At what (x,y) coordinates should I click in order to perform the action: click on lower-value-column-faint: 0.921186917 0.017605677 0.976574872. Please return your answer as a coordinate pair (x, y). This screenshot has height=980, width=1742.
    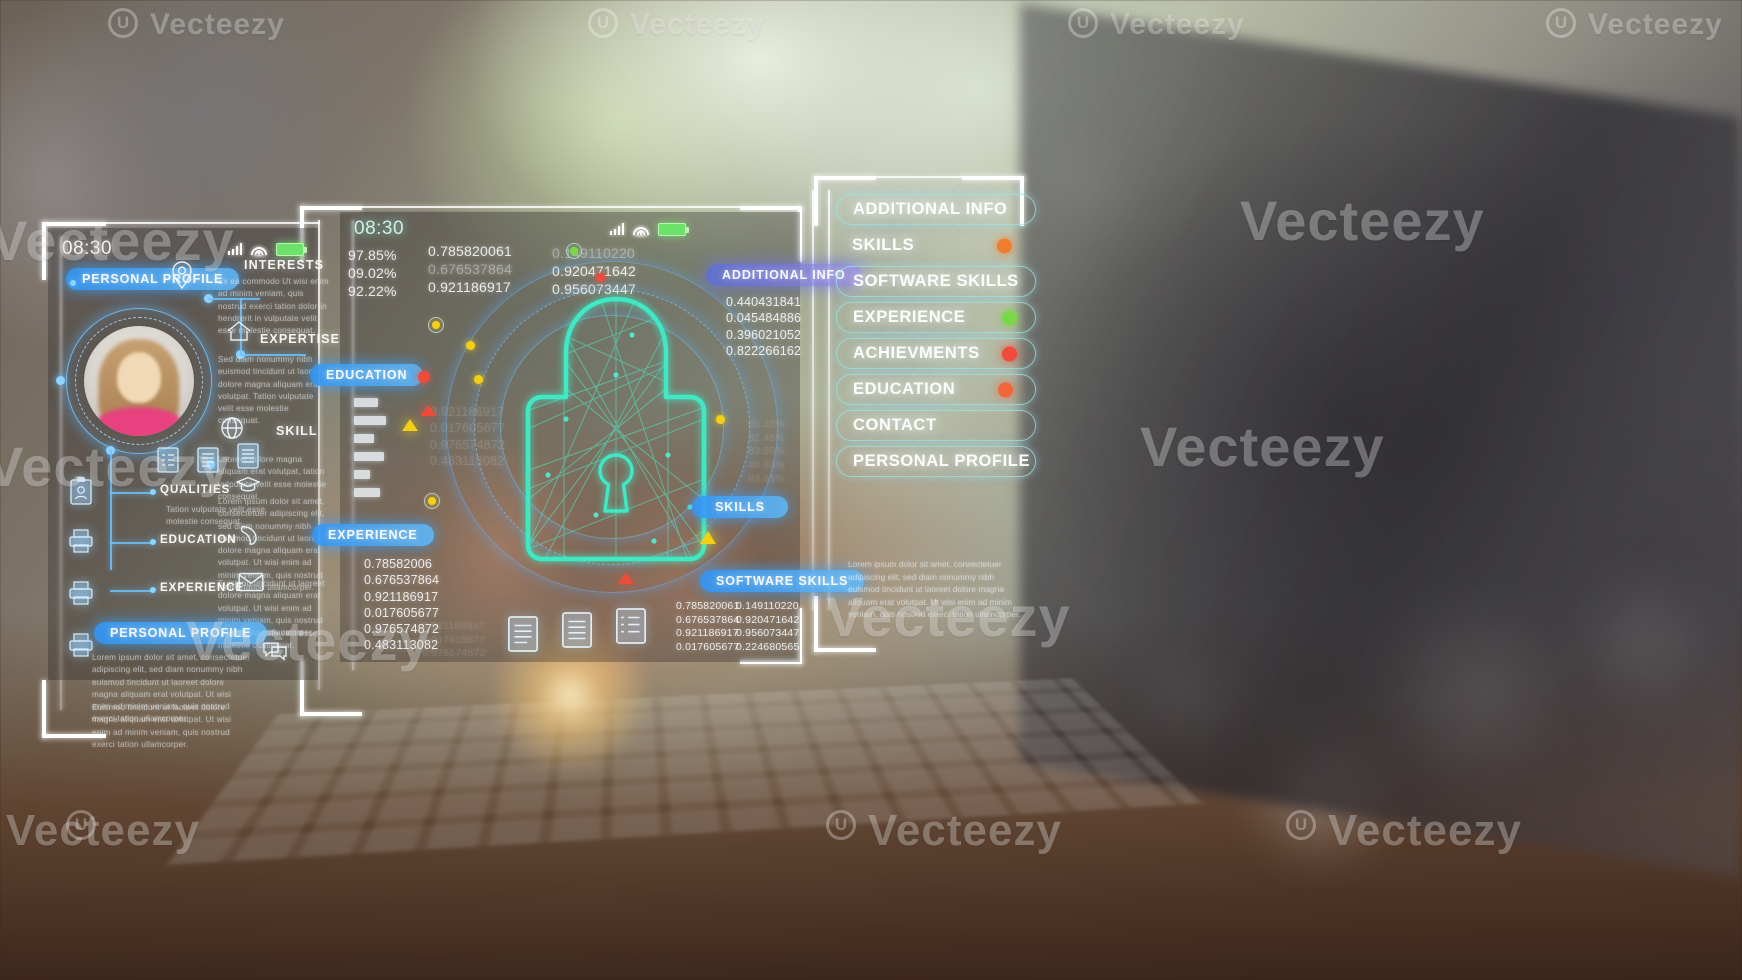
    Looking at the image, I should click on (454, 640).